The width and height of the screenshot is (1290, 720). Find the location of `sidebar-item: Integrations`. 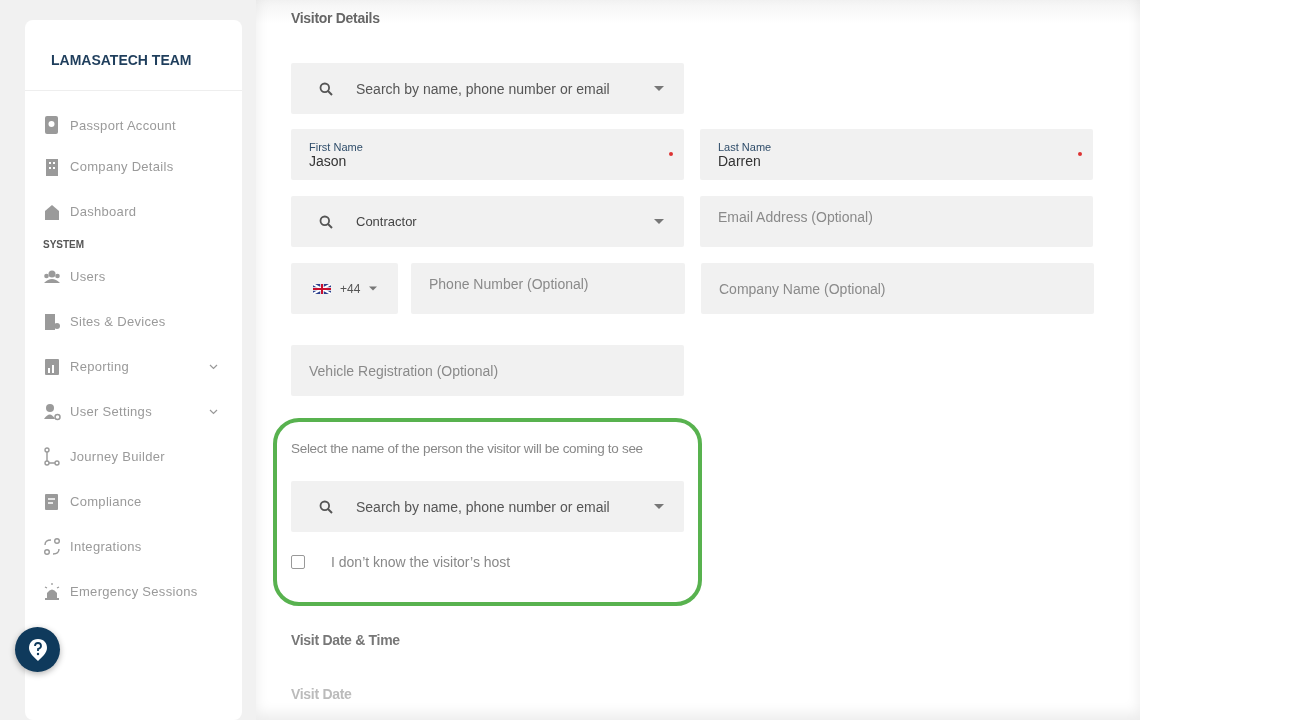

sidebar-item: Integrations is located at coordinates (130, 546).